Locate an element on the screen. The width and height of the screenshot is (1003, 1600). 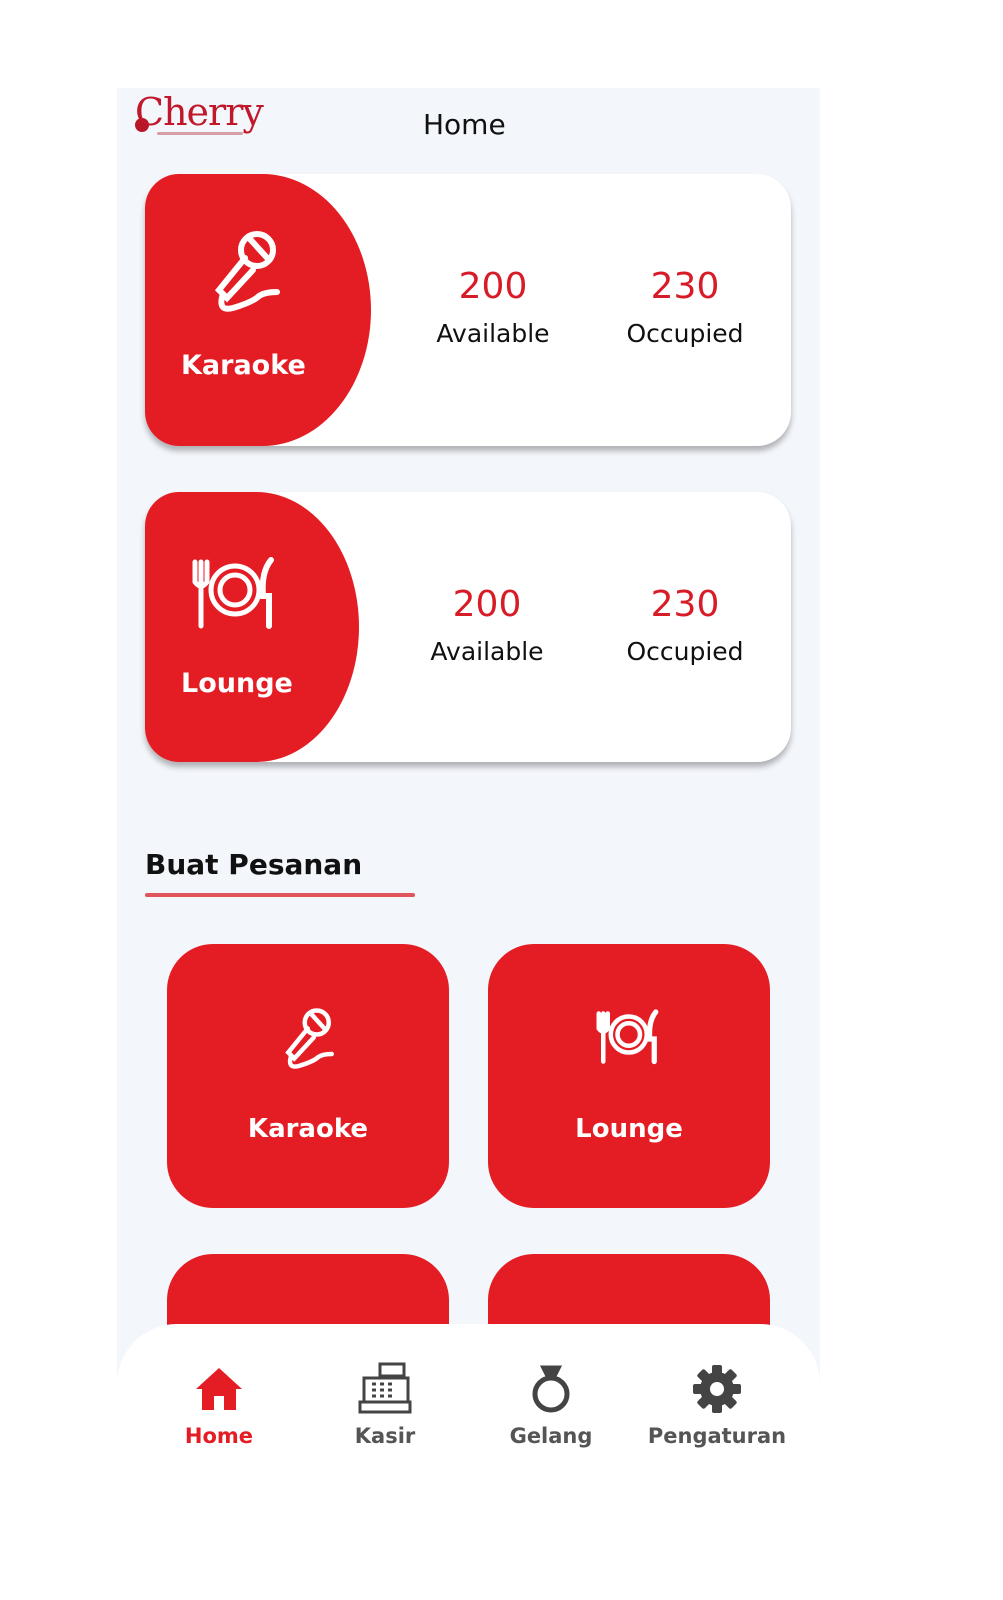
nav-pengaturan: Pengaturan is located at coordinates (717, 1405).